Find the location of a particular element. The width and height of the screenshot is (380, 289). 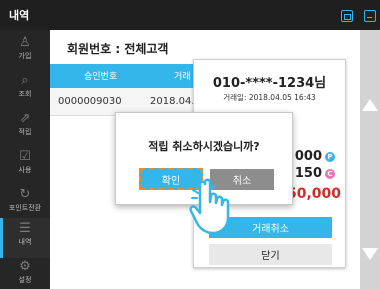

sidebar-item-label: 포인트전환 is located at coordinates (25, 208).